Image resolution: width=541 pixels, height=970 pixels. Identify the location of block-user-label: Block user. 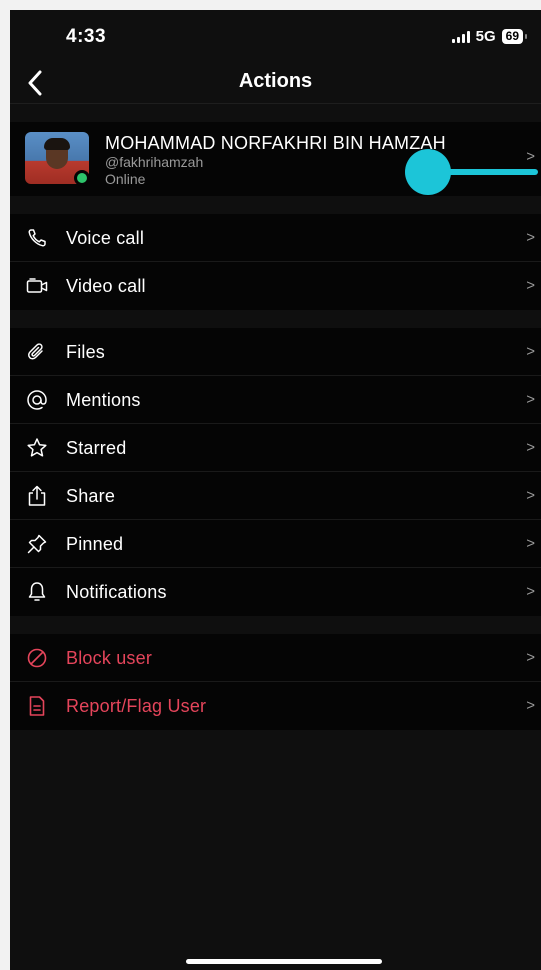
(109, 658).